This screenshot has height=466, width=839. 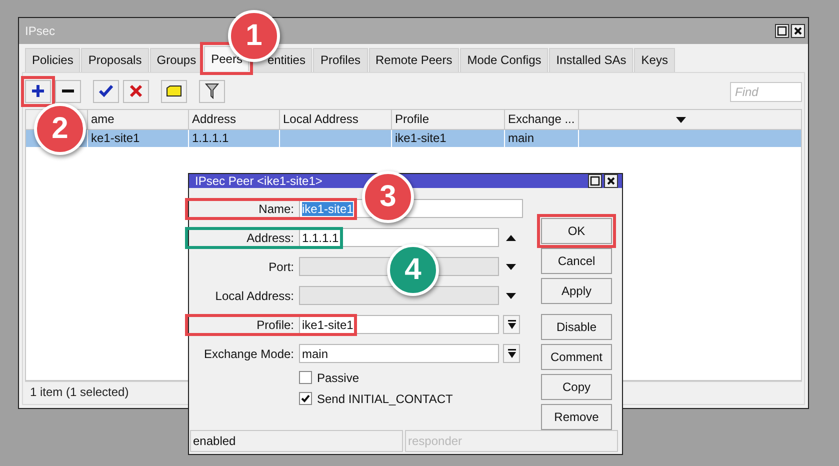 I want to click on cross-button, so click(x=136, y=91).